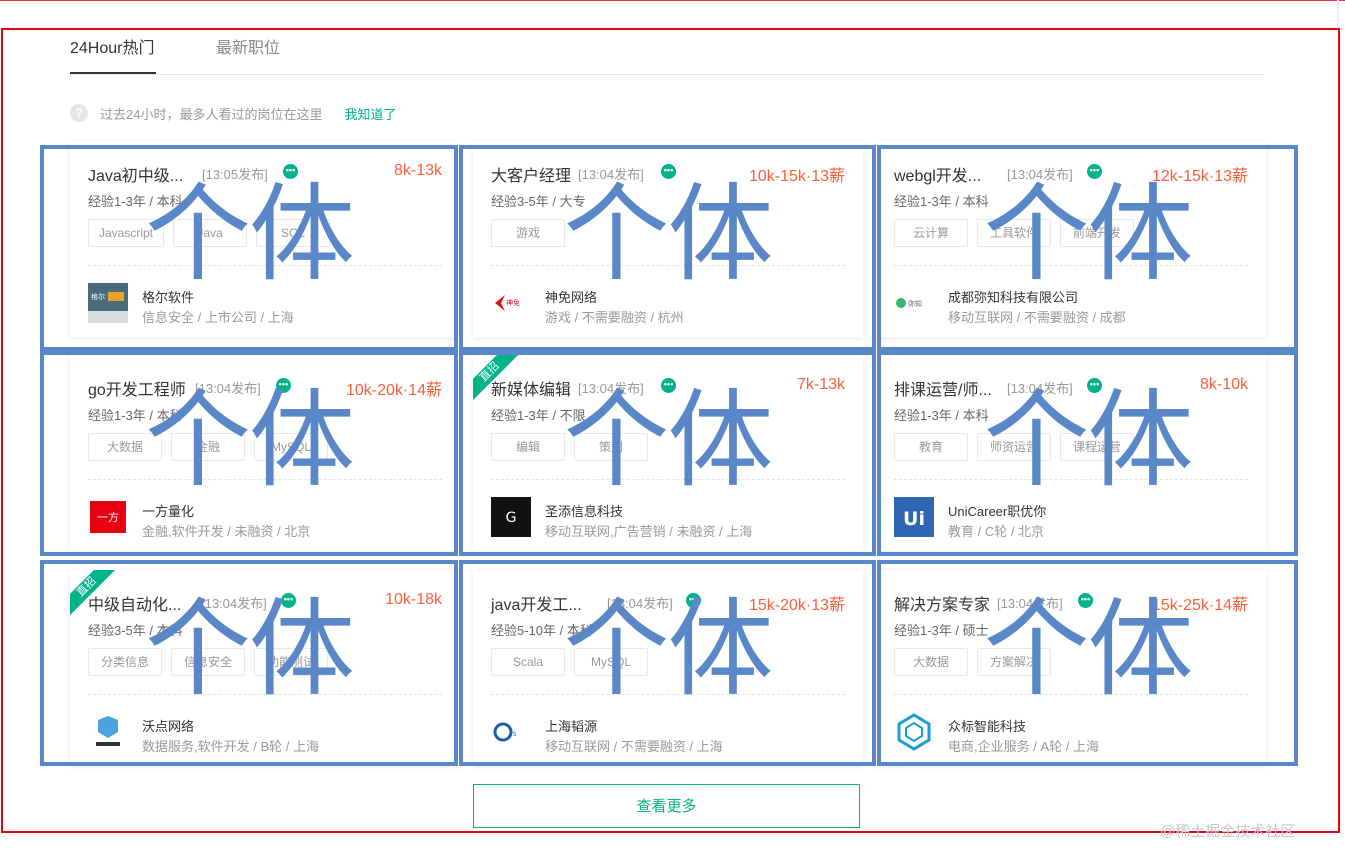 Image resolution: width=1345 pixels, height=864 pixels. I want to click on company-name: 上海韬源, so click(571, 725).